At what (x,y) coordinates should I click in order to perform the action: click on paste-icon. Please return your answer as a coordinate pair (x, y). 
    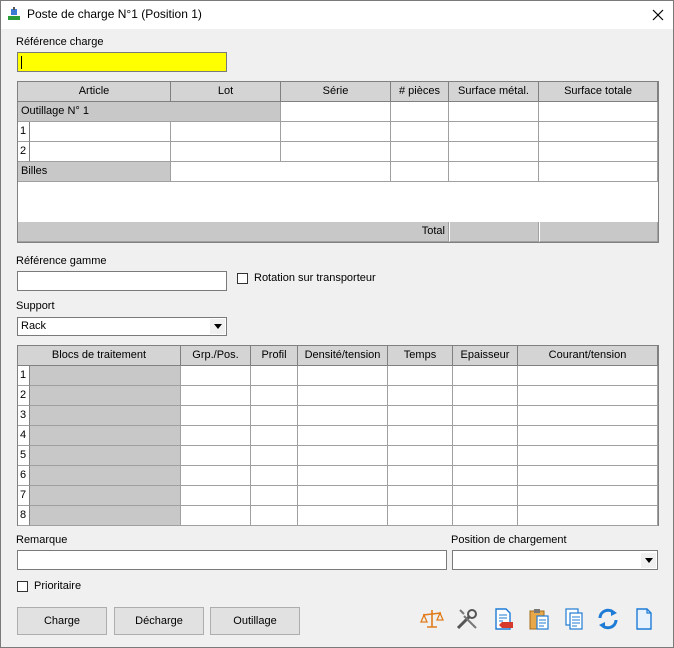
    Looking at the image, I should click on (539, 619).